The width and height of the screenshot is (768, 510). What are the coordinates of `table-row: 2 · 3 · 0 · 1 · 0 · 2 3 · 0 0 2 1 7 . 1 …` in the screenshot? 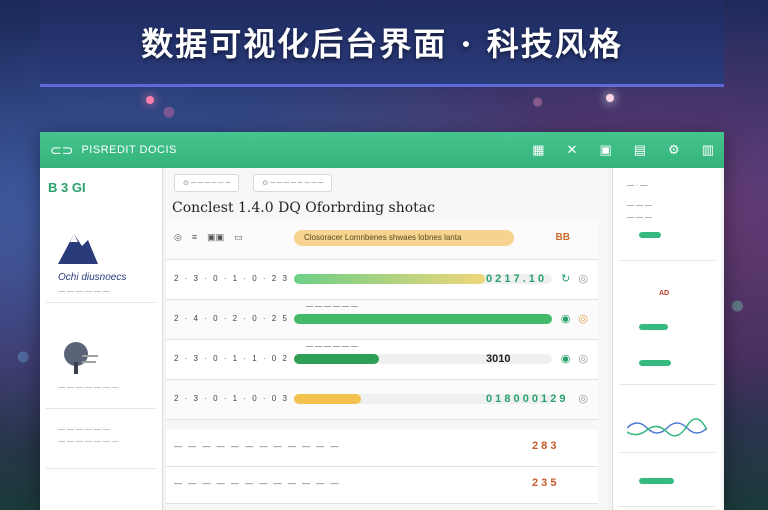 It's located at (382, 280).